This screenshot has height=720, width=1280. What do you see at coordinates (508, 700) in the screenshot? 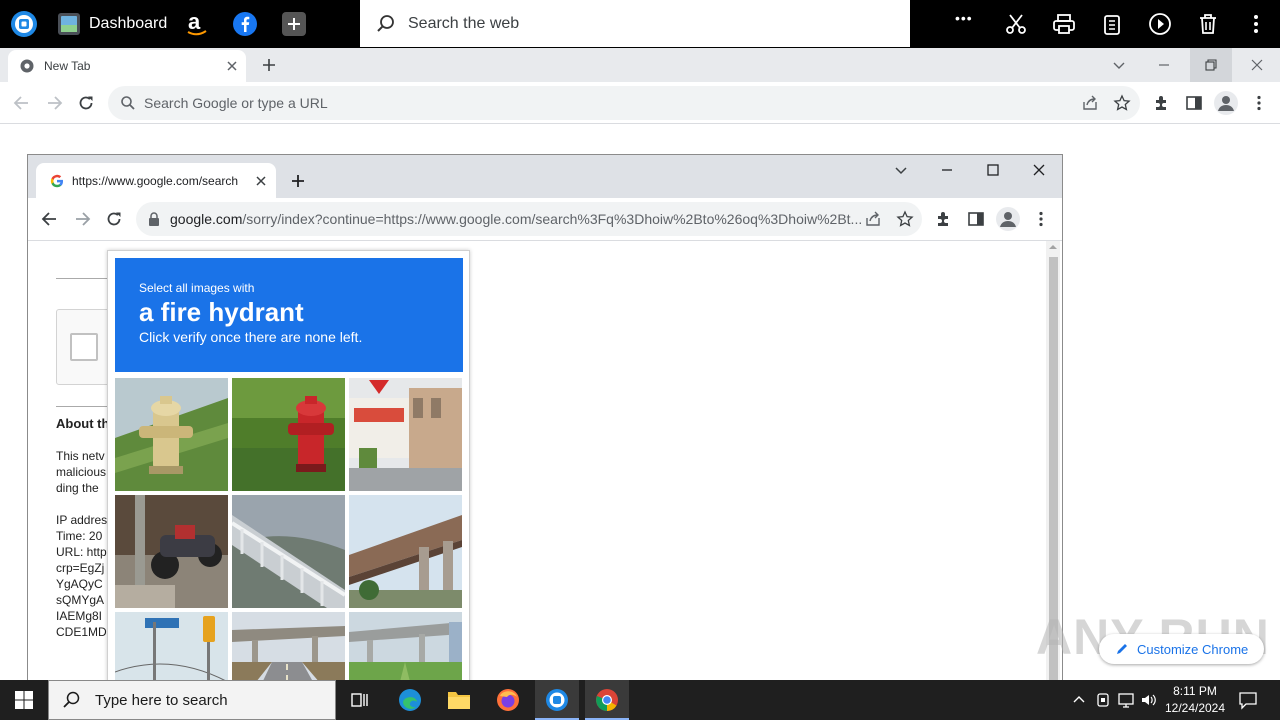
I see `firefox-icon` at bounding box center [508, 700].